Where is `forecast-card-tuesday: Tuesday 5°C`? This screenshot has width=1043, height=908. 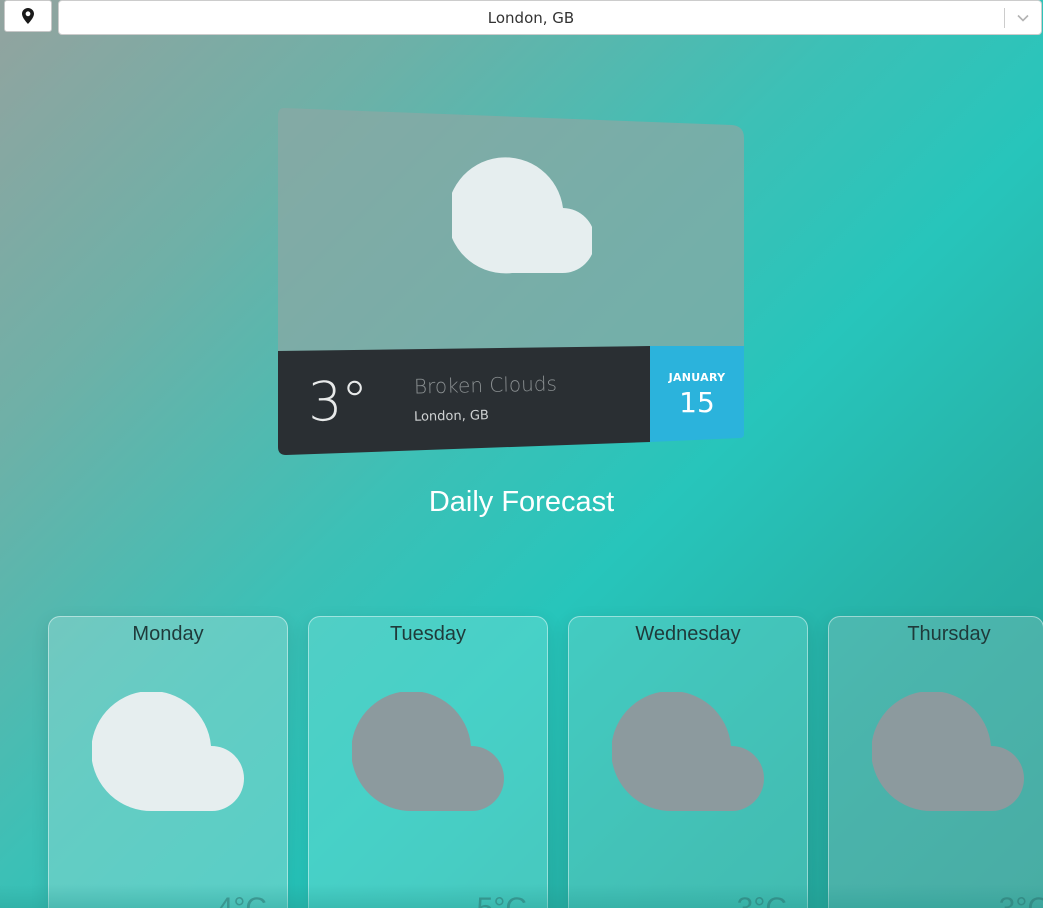
forecast-card-tuesday: Tuesday 5°C is located at coordinates (428, 762).